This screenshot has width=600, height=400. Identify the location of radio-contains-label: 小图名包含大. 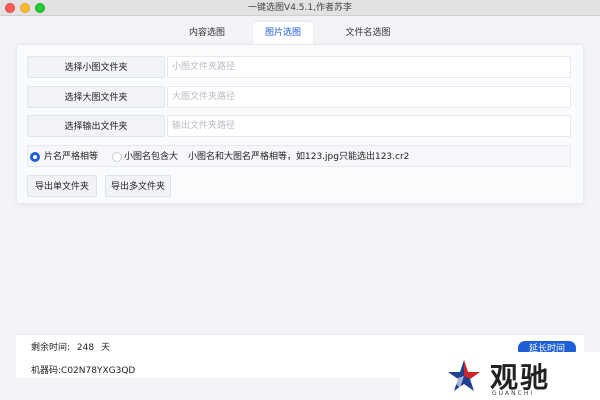
(151, 157).